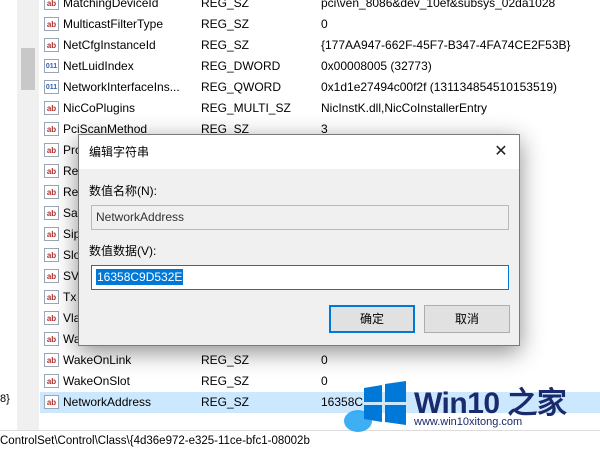 The height and width of the screenshot is (451, 600). I want to click on value-name: NetworkAddress, so click(107, 402).